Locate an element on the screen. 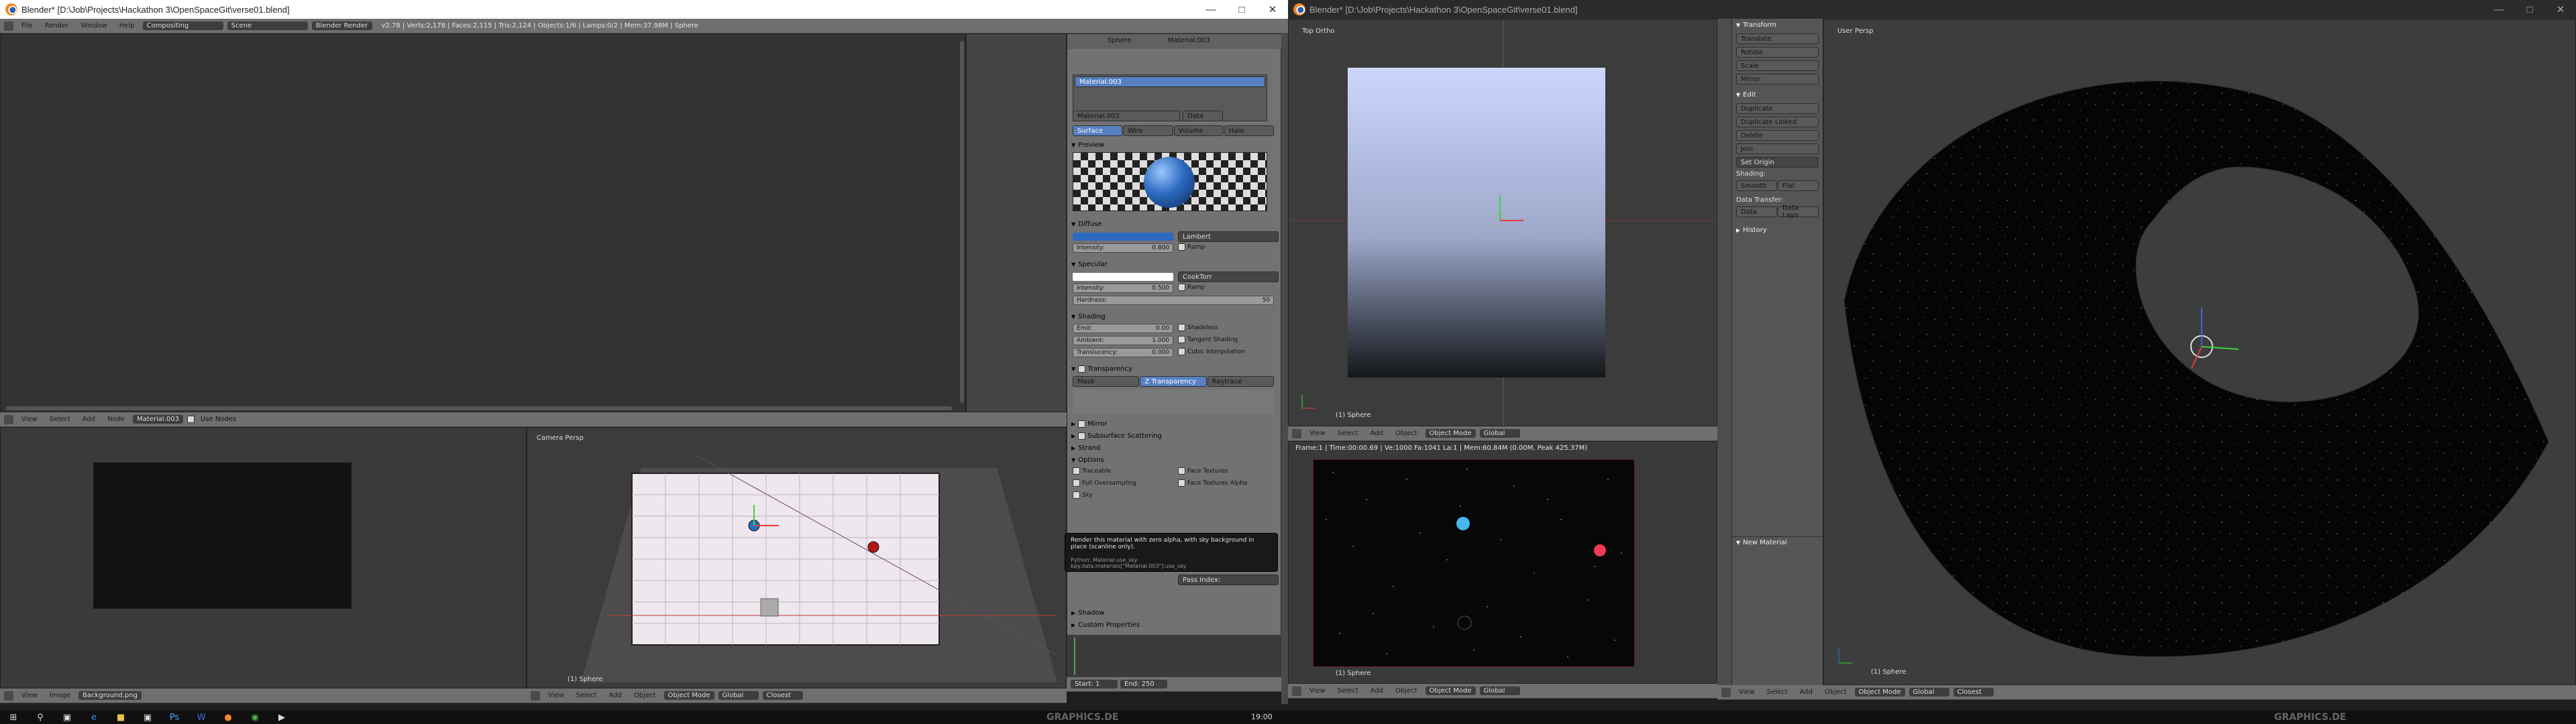  face-textures-alpha-toggle: Face Textures Alpha is located at coordinates (1212, 483).